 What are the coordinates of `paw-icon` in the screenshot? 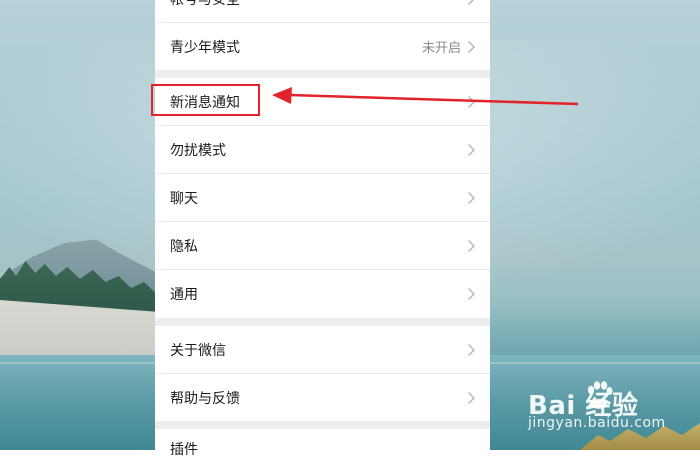 It's located at (600, 395).